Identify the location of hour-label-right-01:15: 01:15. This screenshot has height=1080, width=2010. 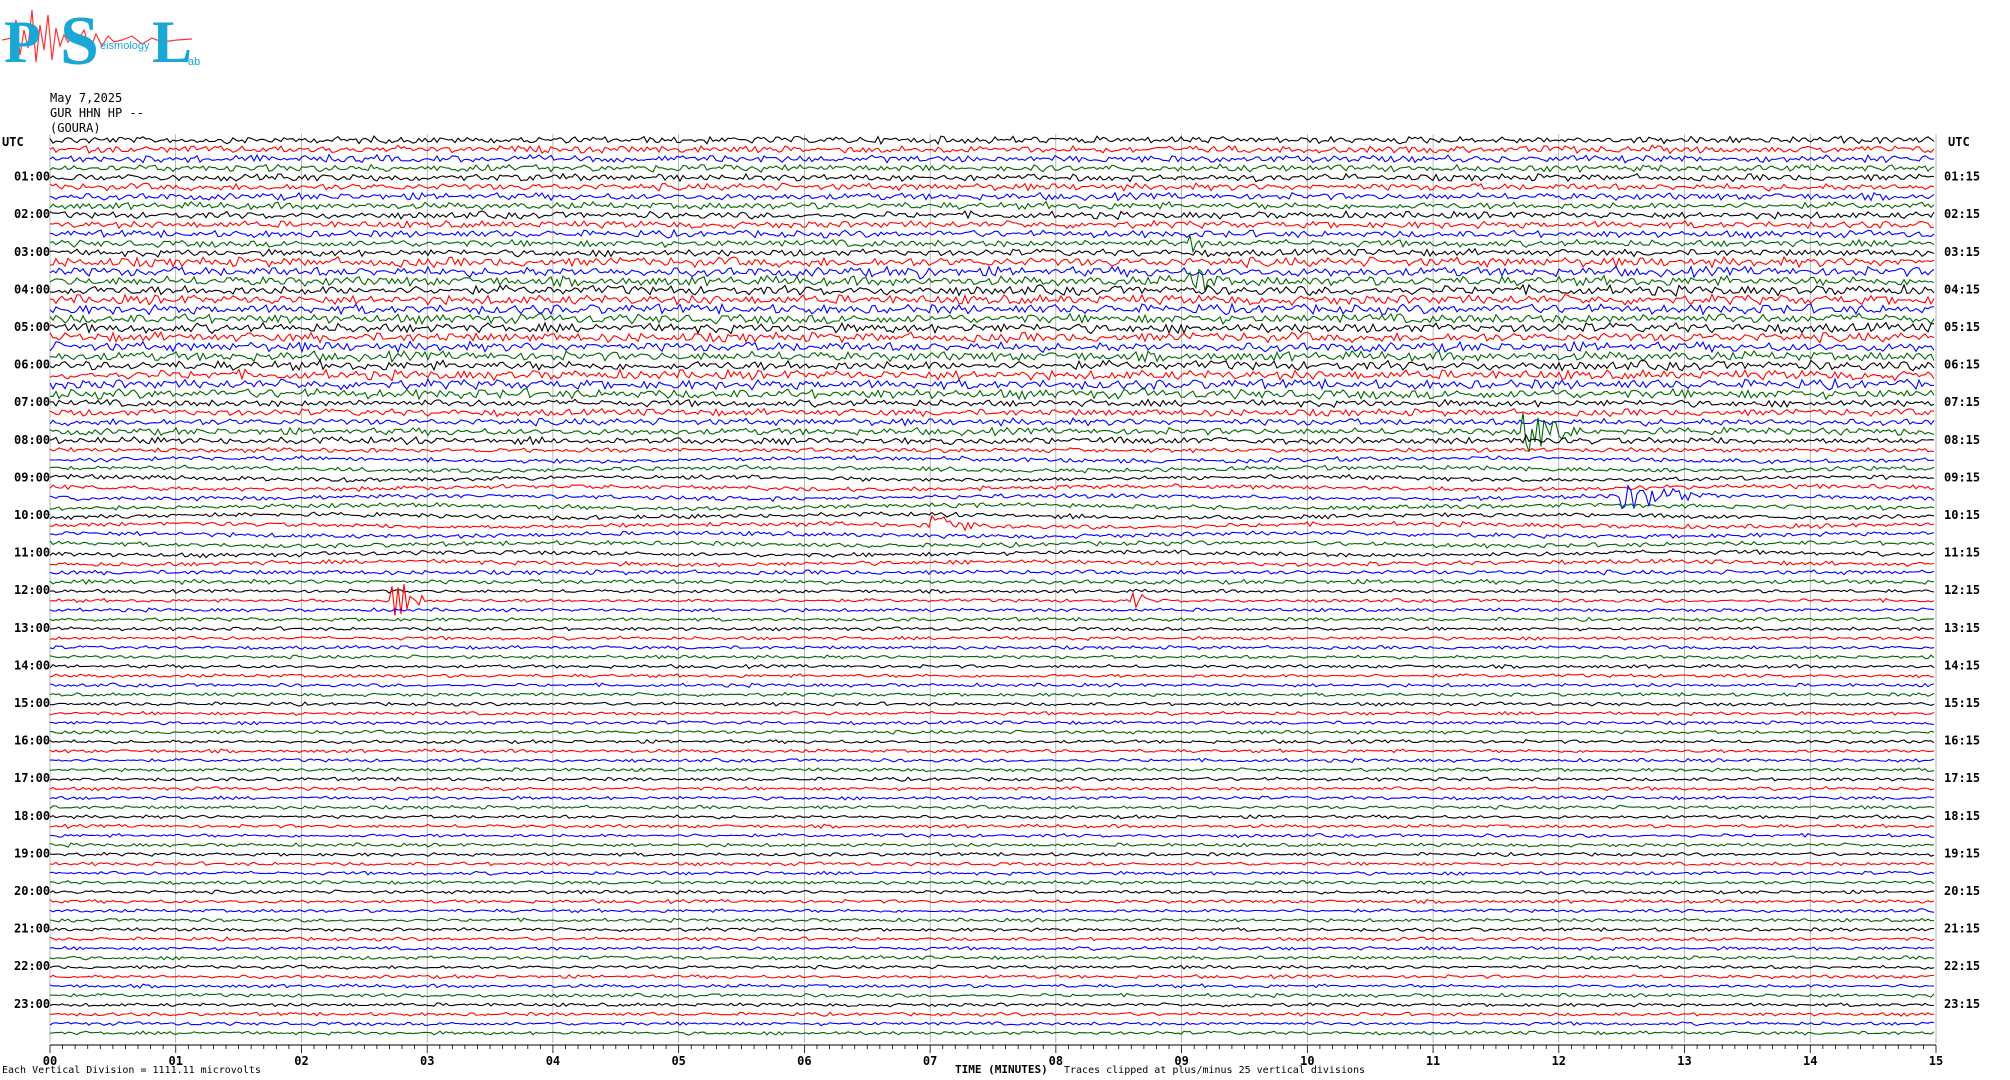
(1962, 177).